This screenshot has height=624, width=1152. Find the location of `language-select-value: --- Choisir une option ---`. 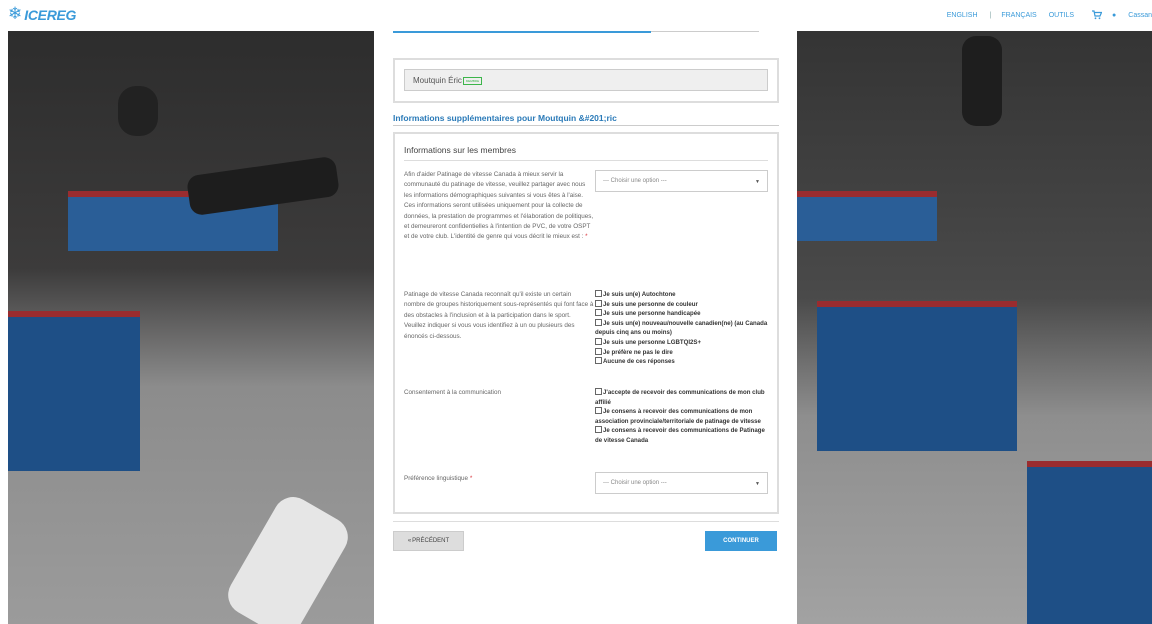

language-select-value: --- Choisir une option --- is located at coordinates (635, 483).